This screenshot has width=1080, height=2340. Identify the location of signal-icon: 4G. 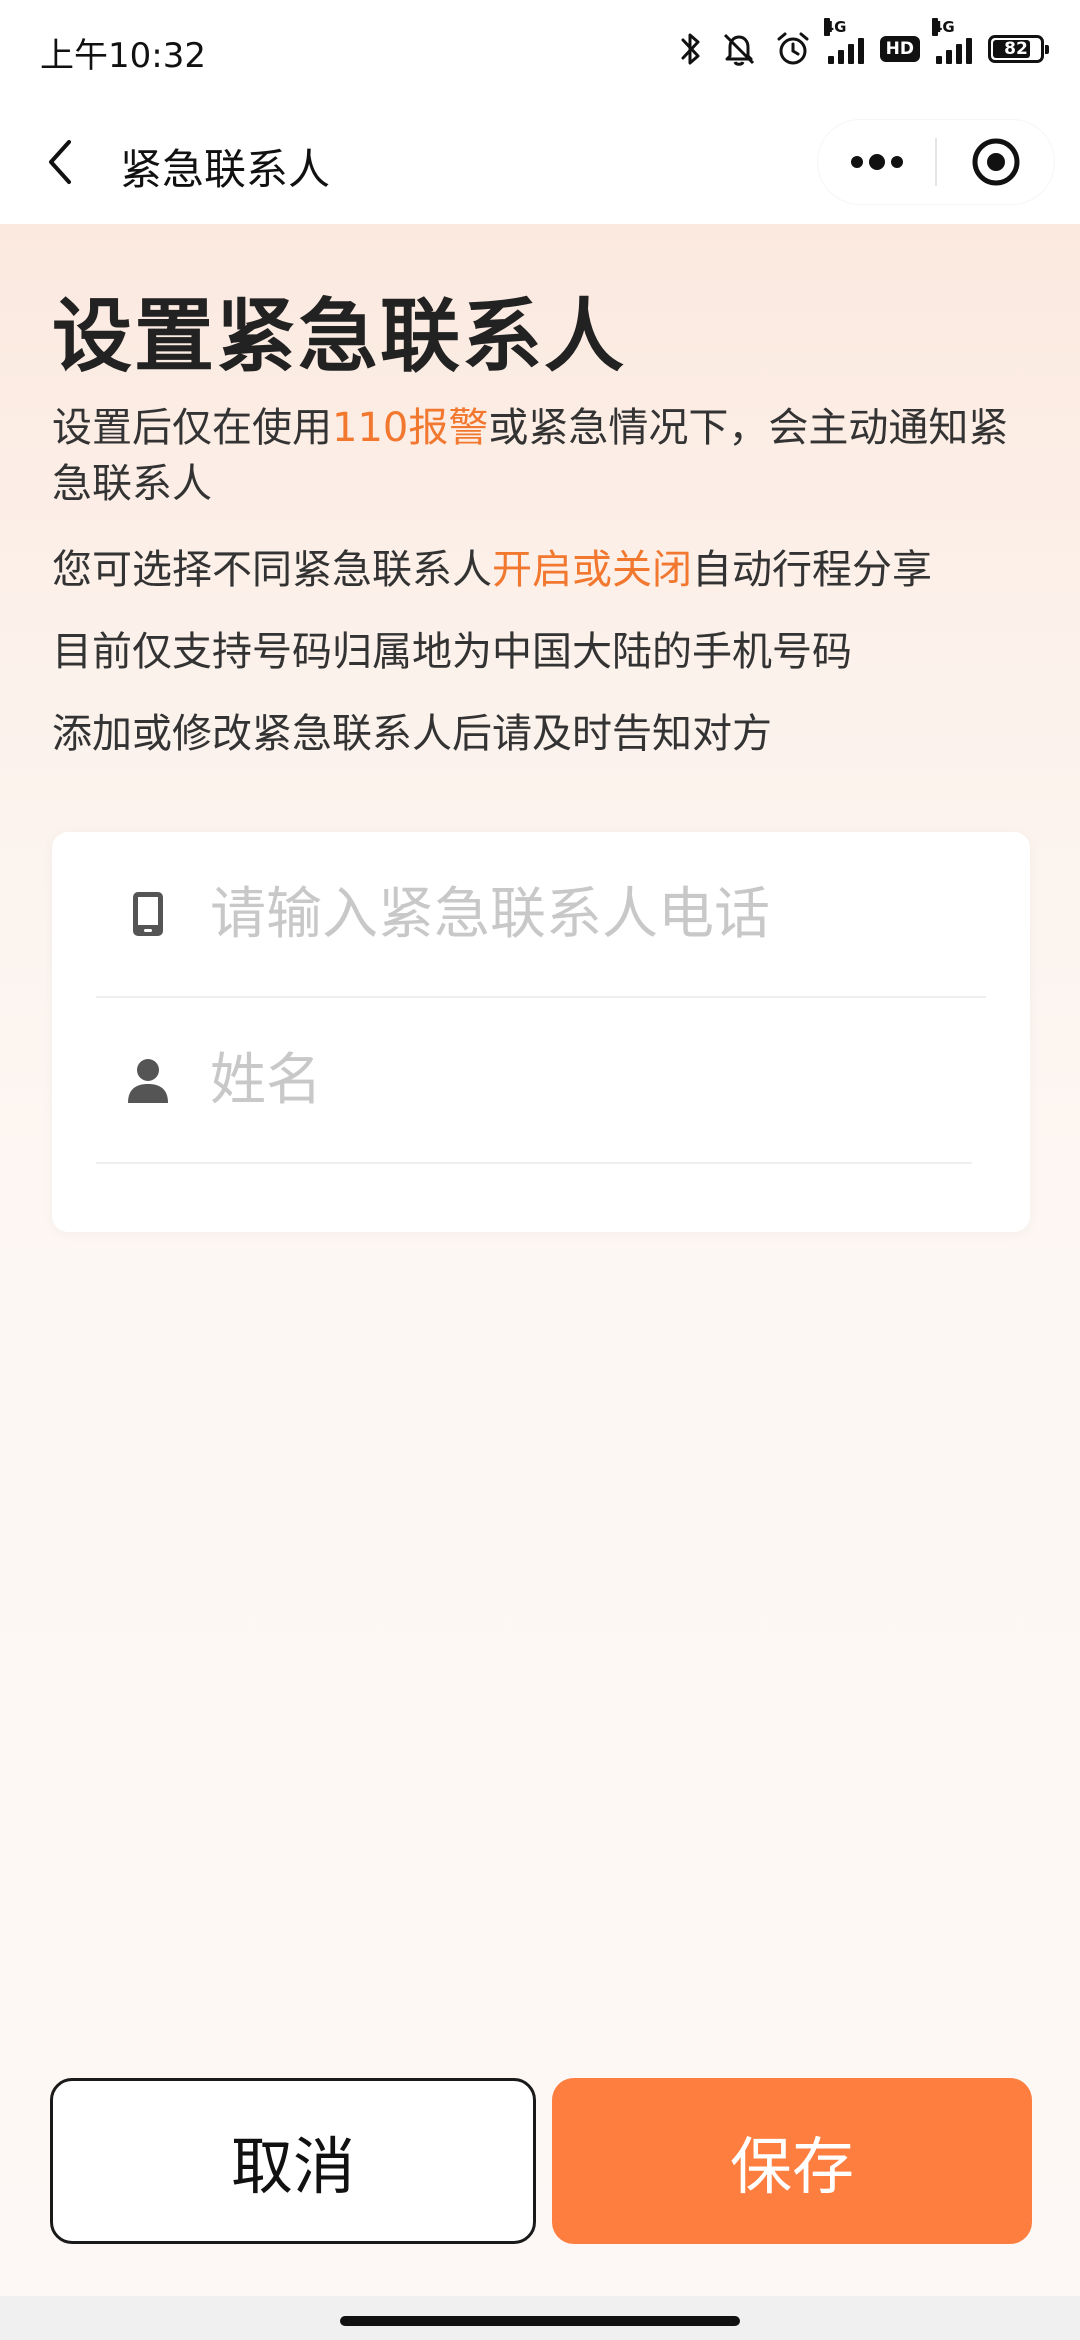
(843, 44).